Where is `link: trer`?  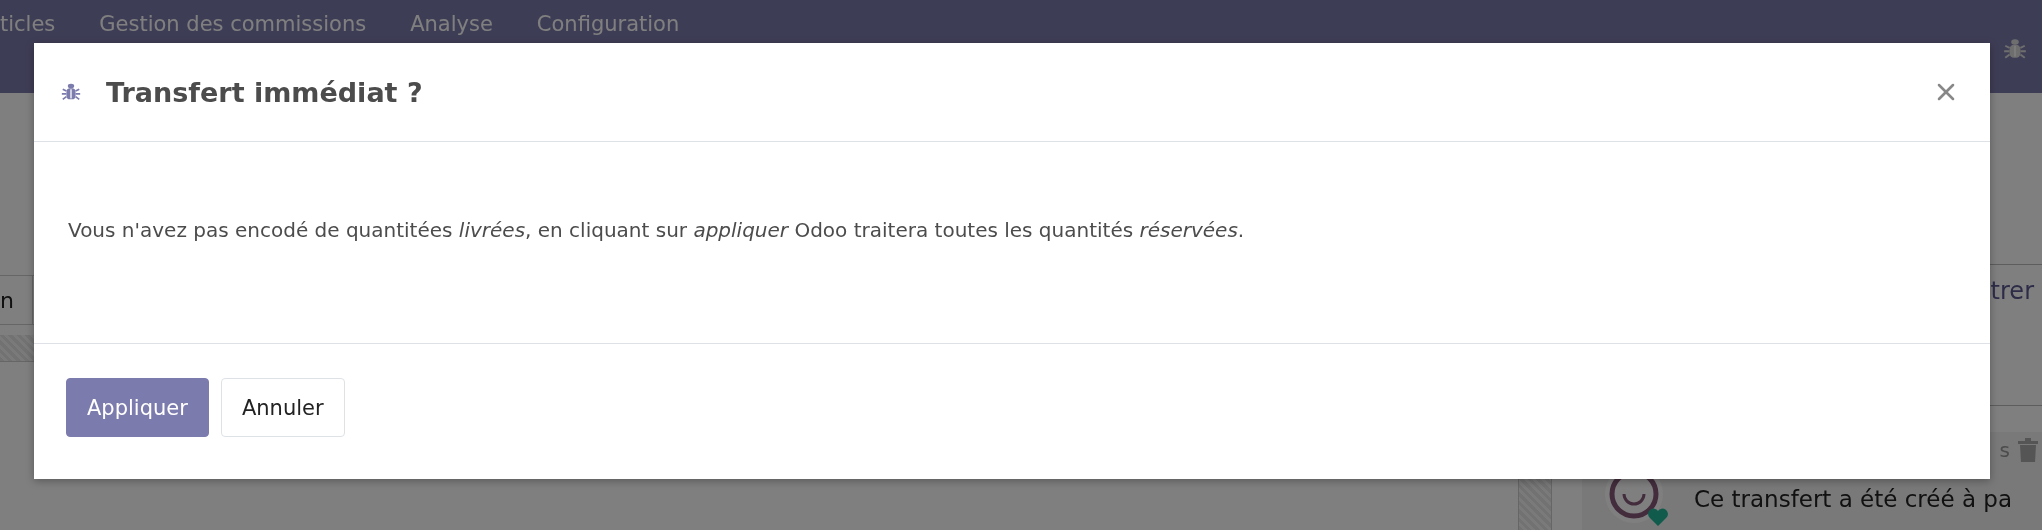 link: trer is located at coordinates (2012, 341).